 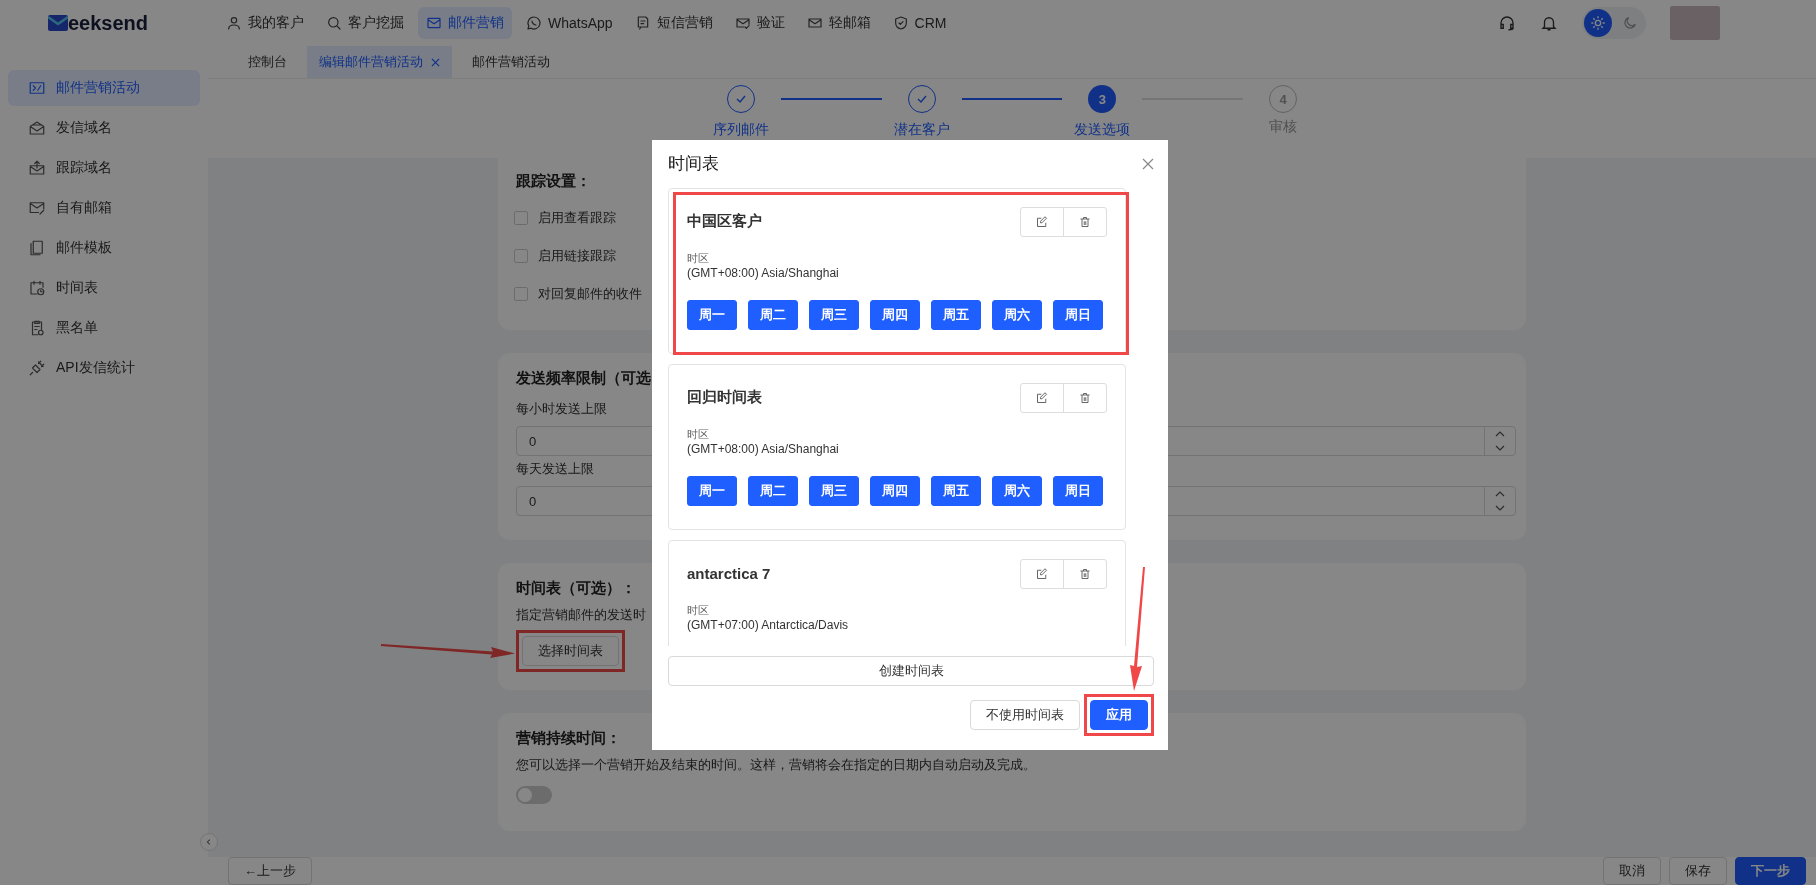 I want to click on sidebar-item: 发信域名, so click(x=104, y=128).